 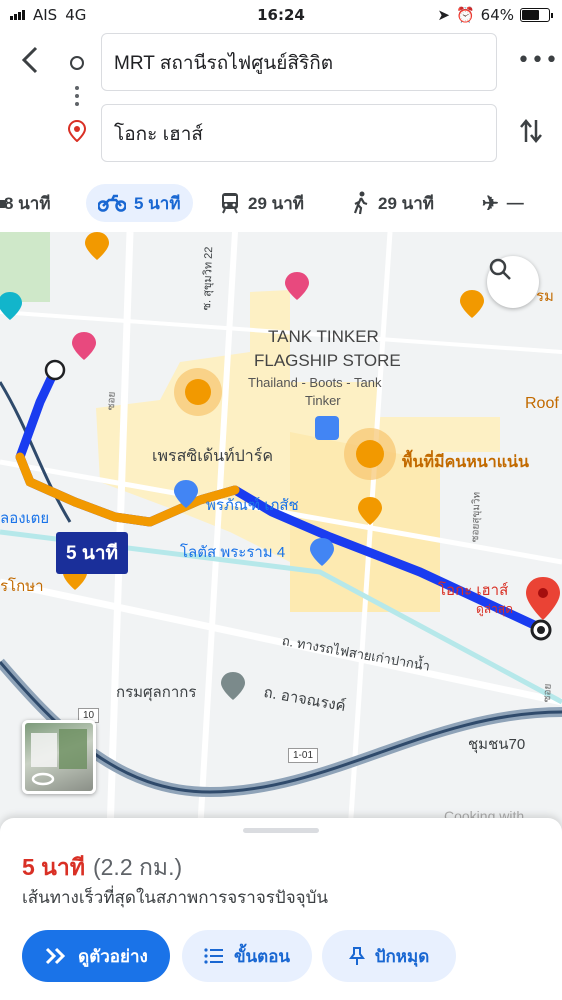 I want to click on map-label-lotus: โลตัส พระราม 4, so click(x=233, y=552).